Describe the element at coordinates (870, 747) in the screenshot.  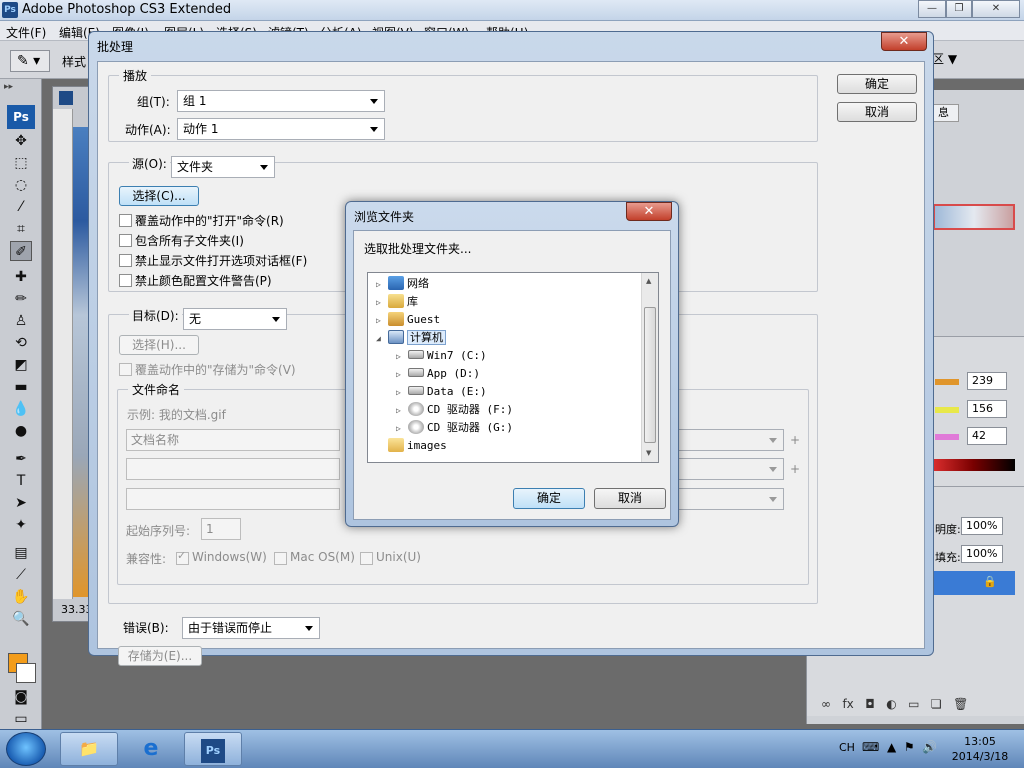
I see `keyboard-icon: ⌨` at that location.